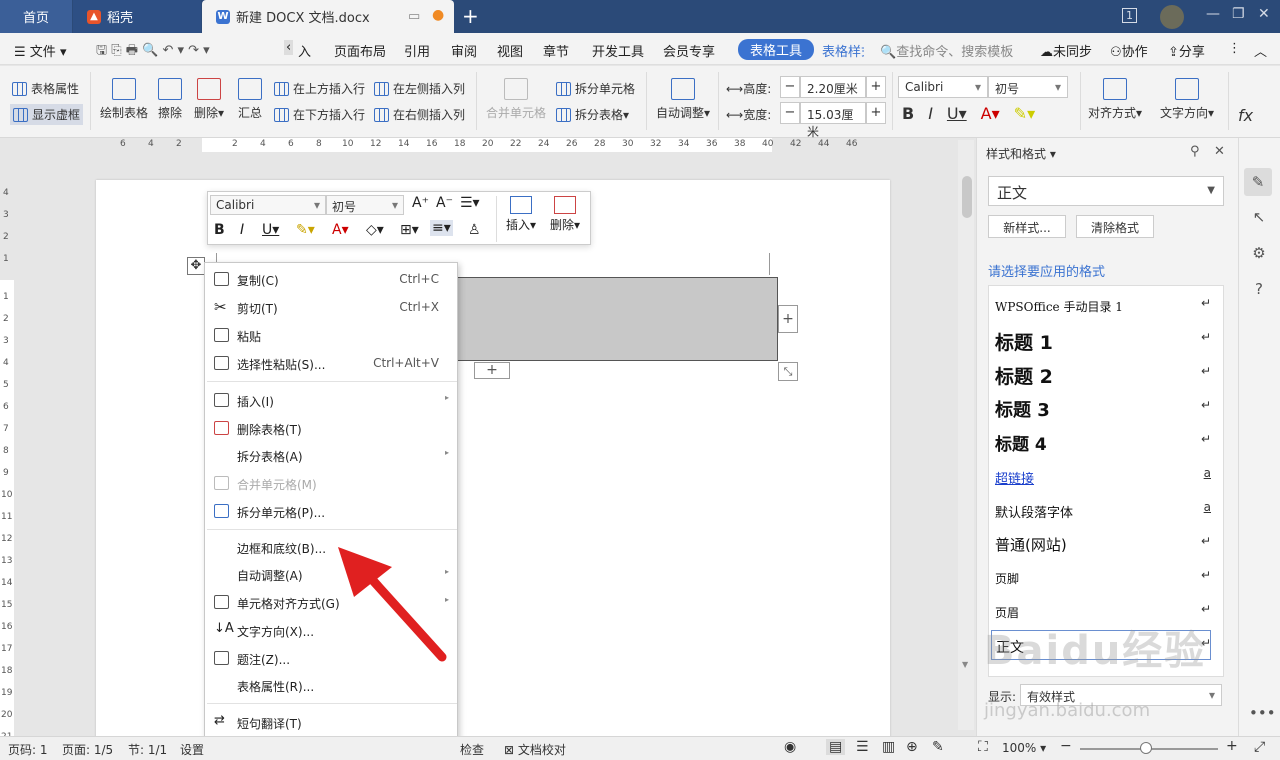 The image size is (1280, 760). What do you see at coordinates (1028, 87) in the screenshot?
I see `font-size-select: 初号 ▾` at bounding box center [1028, 87].